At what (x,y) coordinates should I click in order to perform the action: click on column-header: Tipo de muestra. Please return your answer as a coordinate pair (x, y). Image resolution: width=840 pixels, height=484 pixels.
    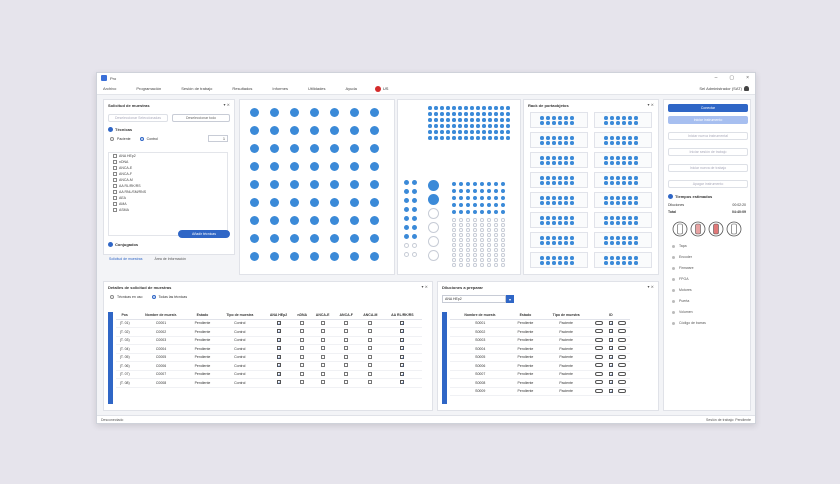
    Looking at the image, I should click on (566, 316).